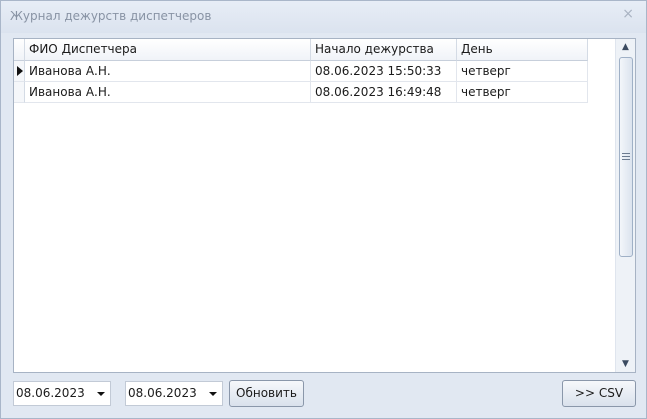 Image resolution: width=647 pixels, height=419 pixels. I want to click on cell-start: 08.06.2023 16:49:48, so click(384, 92).